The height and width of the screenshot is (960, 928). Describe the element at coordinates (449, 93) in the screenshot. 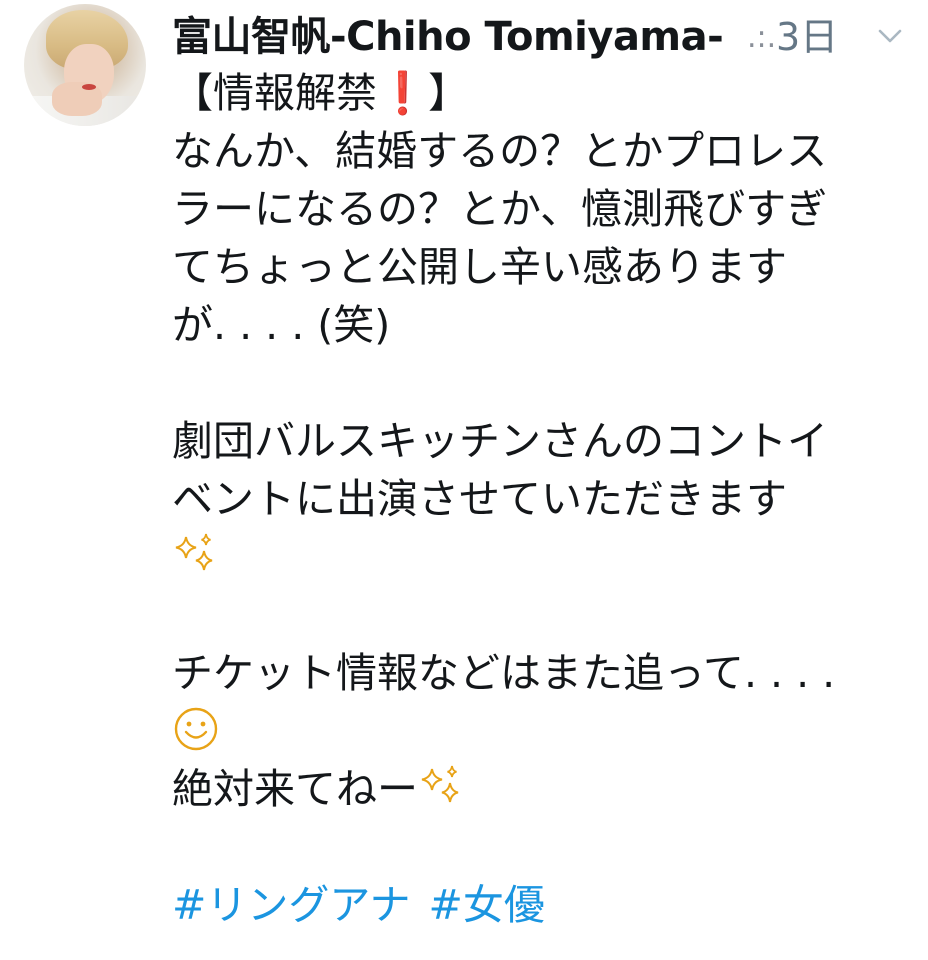

I see `text-fragment: 】` at that location.